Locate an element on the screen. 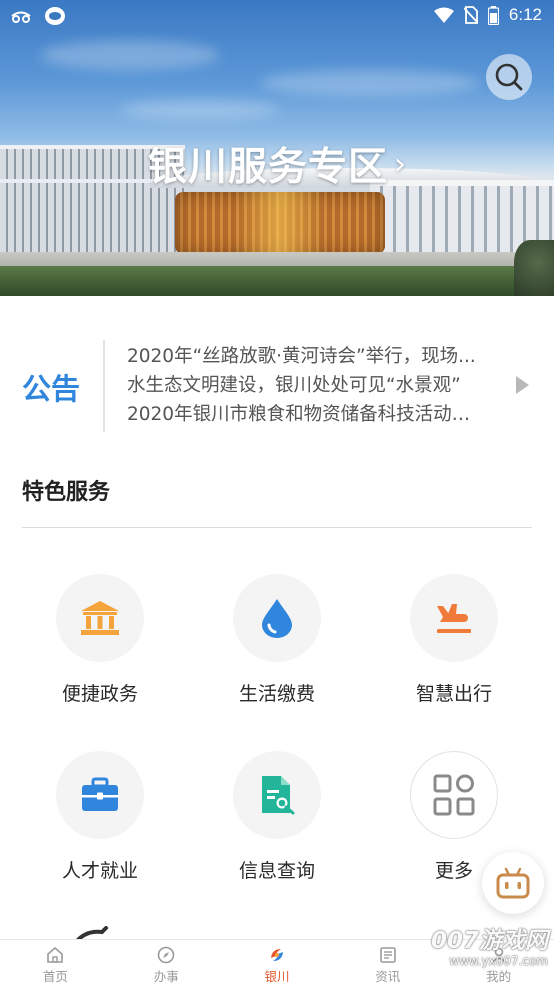 The width and height of the screenshot is (554, 986). watermark-text: 007游戏网 is located at coordinates (489, 941).